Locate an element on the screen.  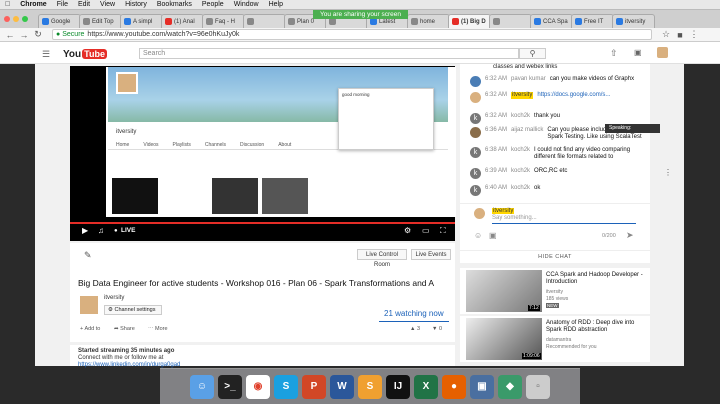
zoom-window-icon is located at coordinates (25, 19).